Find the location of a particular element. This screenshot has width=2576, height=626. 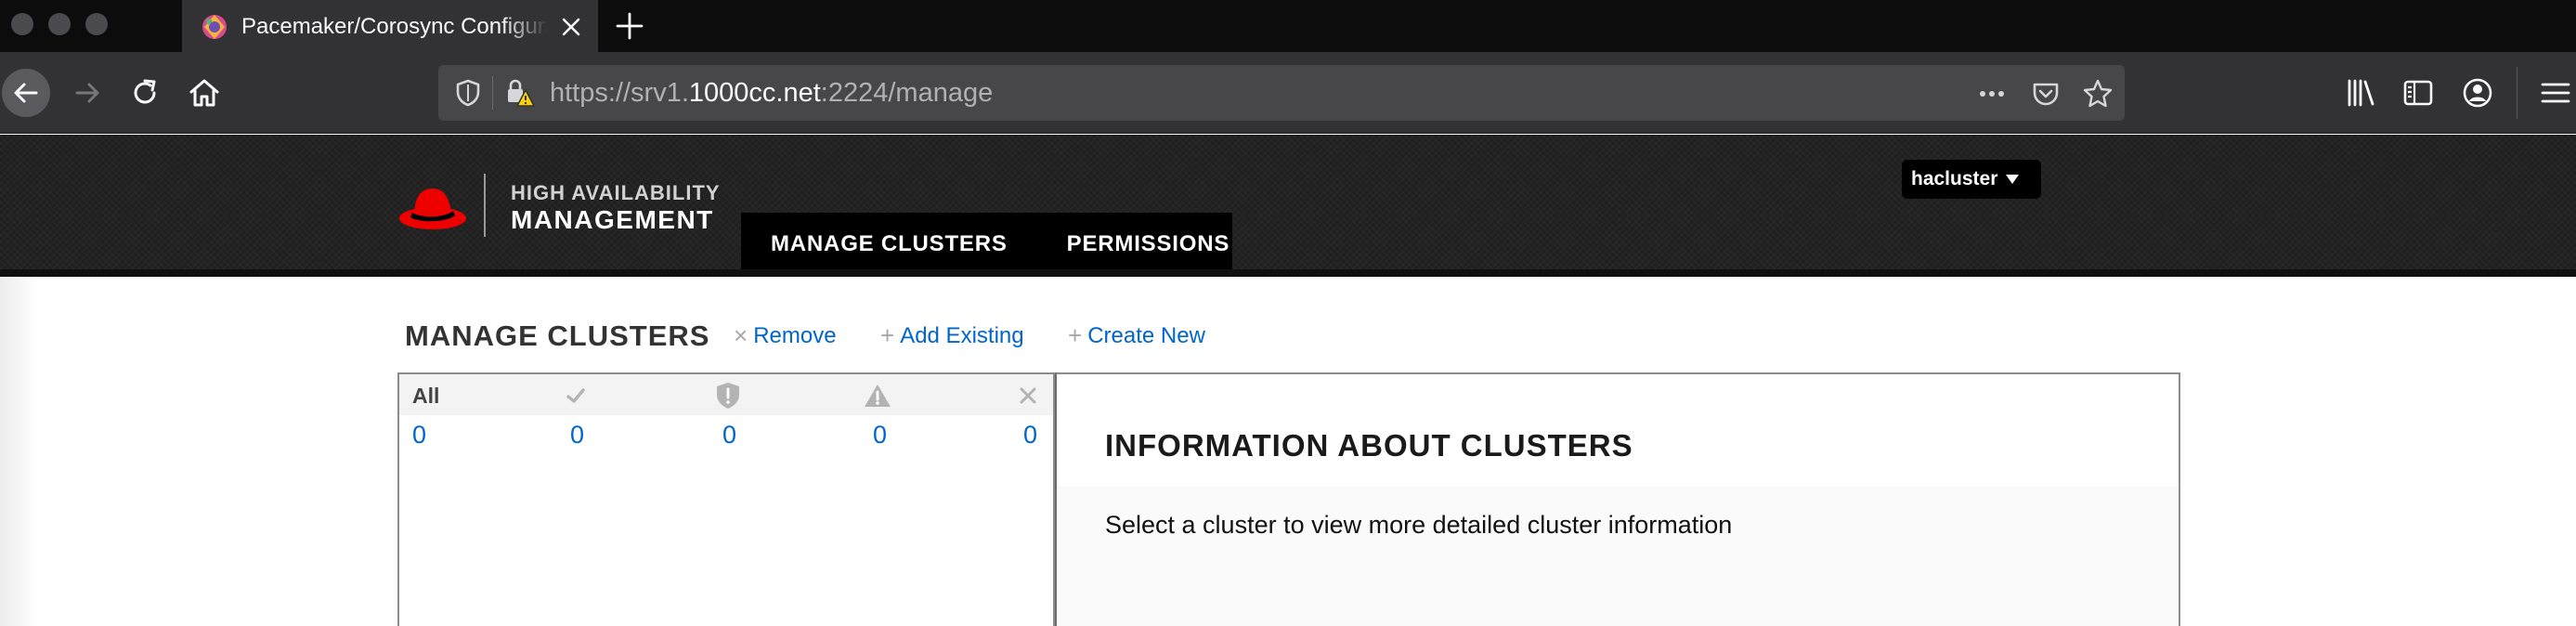

filter-unknown is located at coordinates (1028, 396).